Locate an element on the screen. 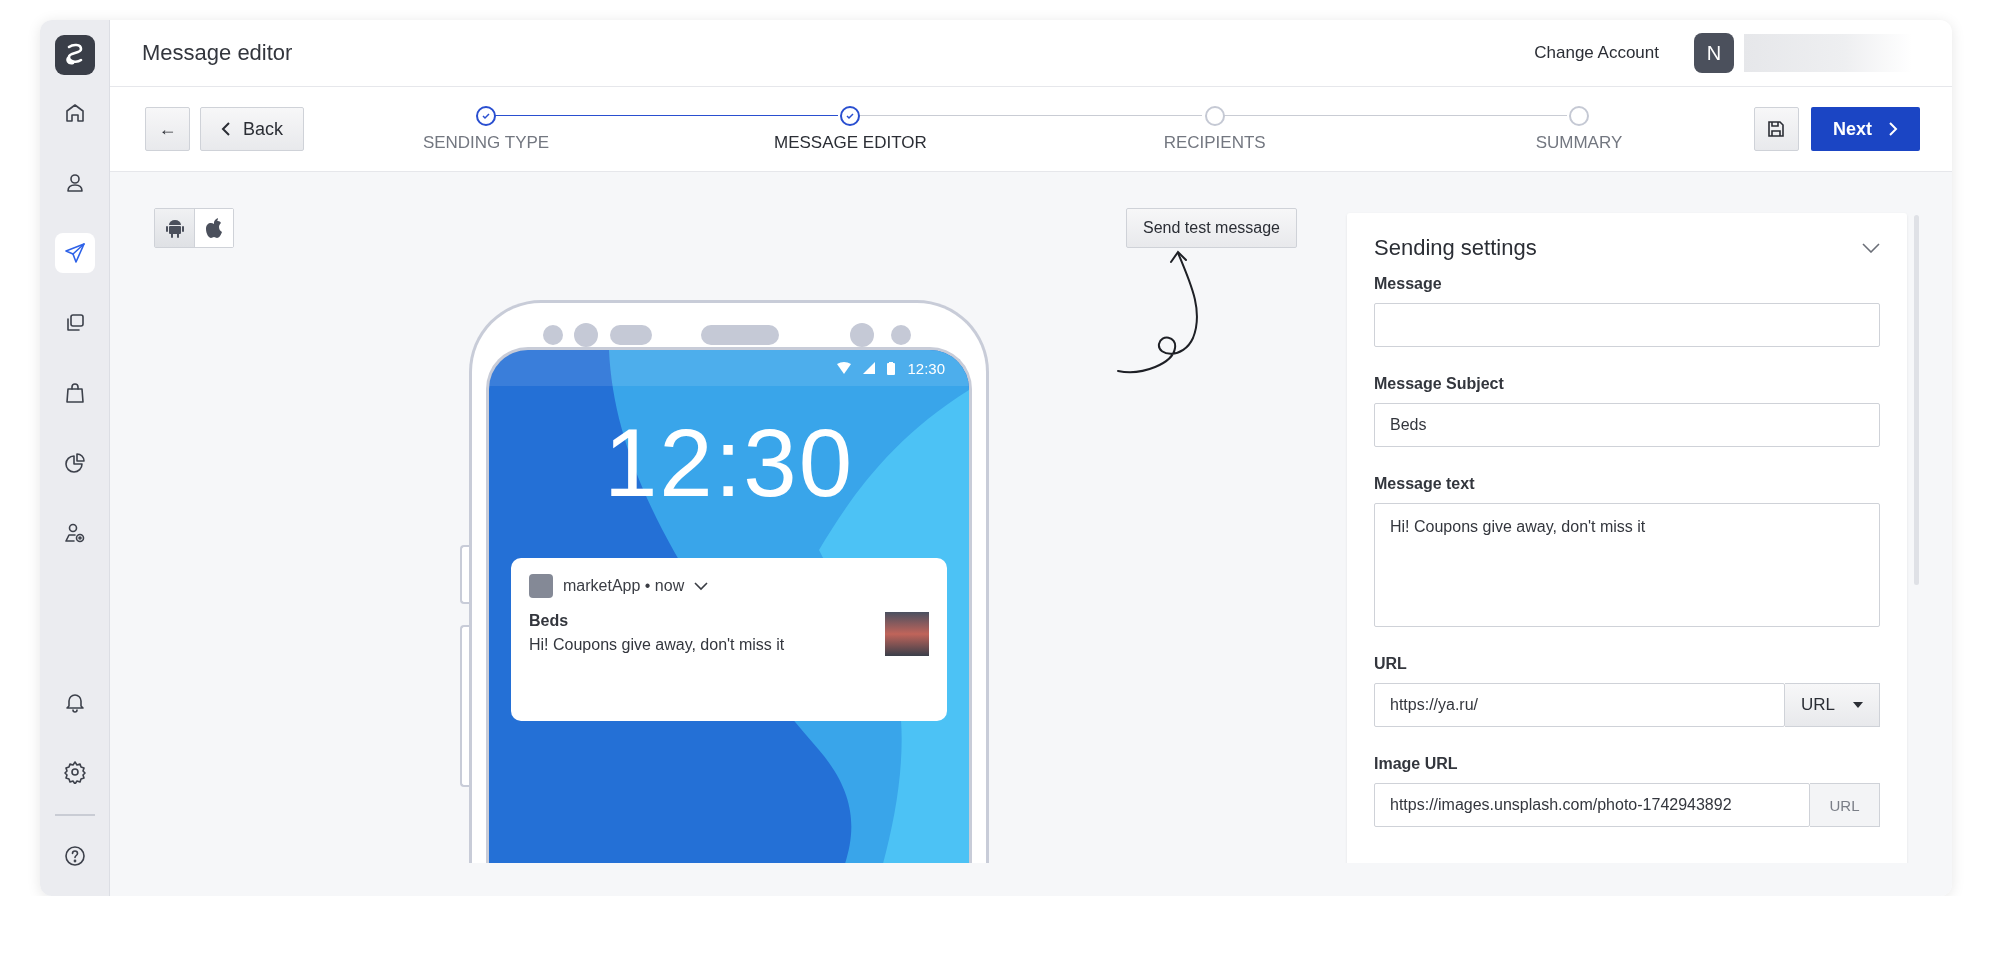 The width and height of the screenshot is (1991, 956). text-field: Beds is located at coordinates (1627, 425).